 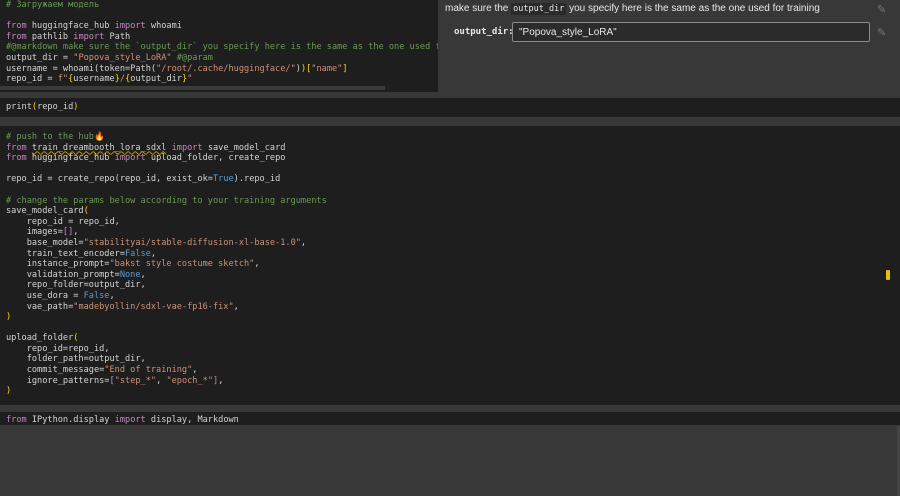 What do you see at coordinates (40, 57) in the screenshot?
I see `code-token: output_dir =` at bounding box center [40, 57].